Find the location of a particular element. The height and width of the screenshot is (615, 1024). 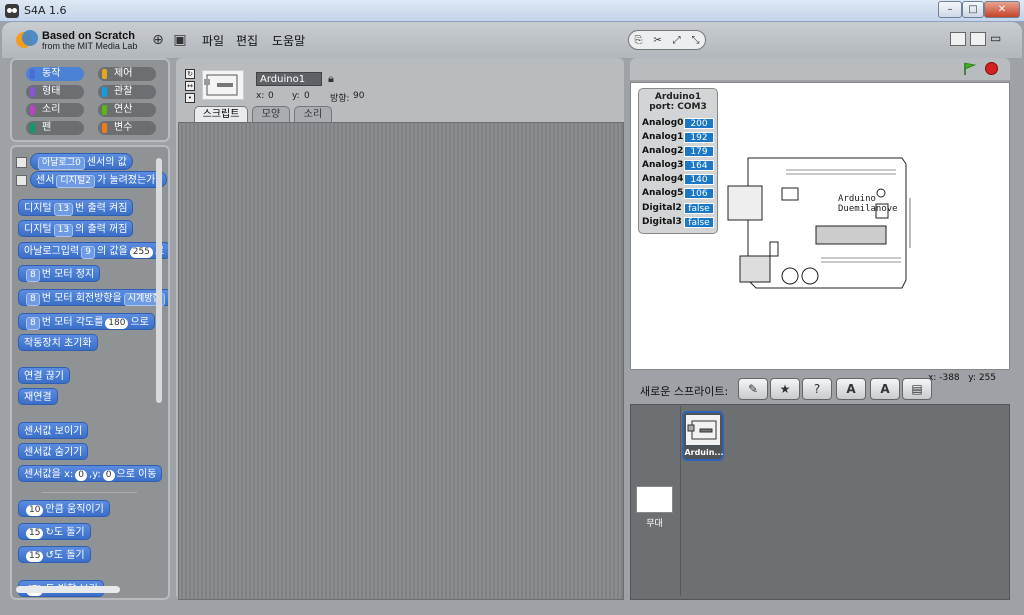

arduino-board-sprite is located at coordinates (821, 223).